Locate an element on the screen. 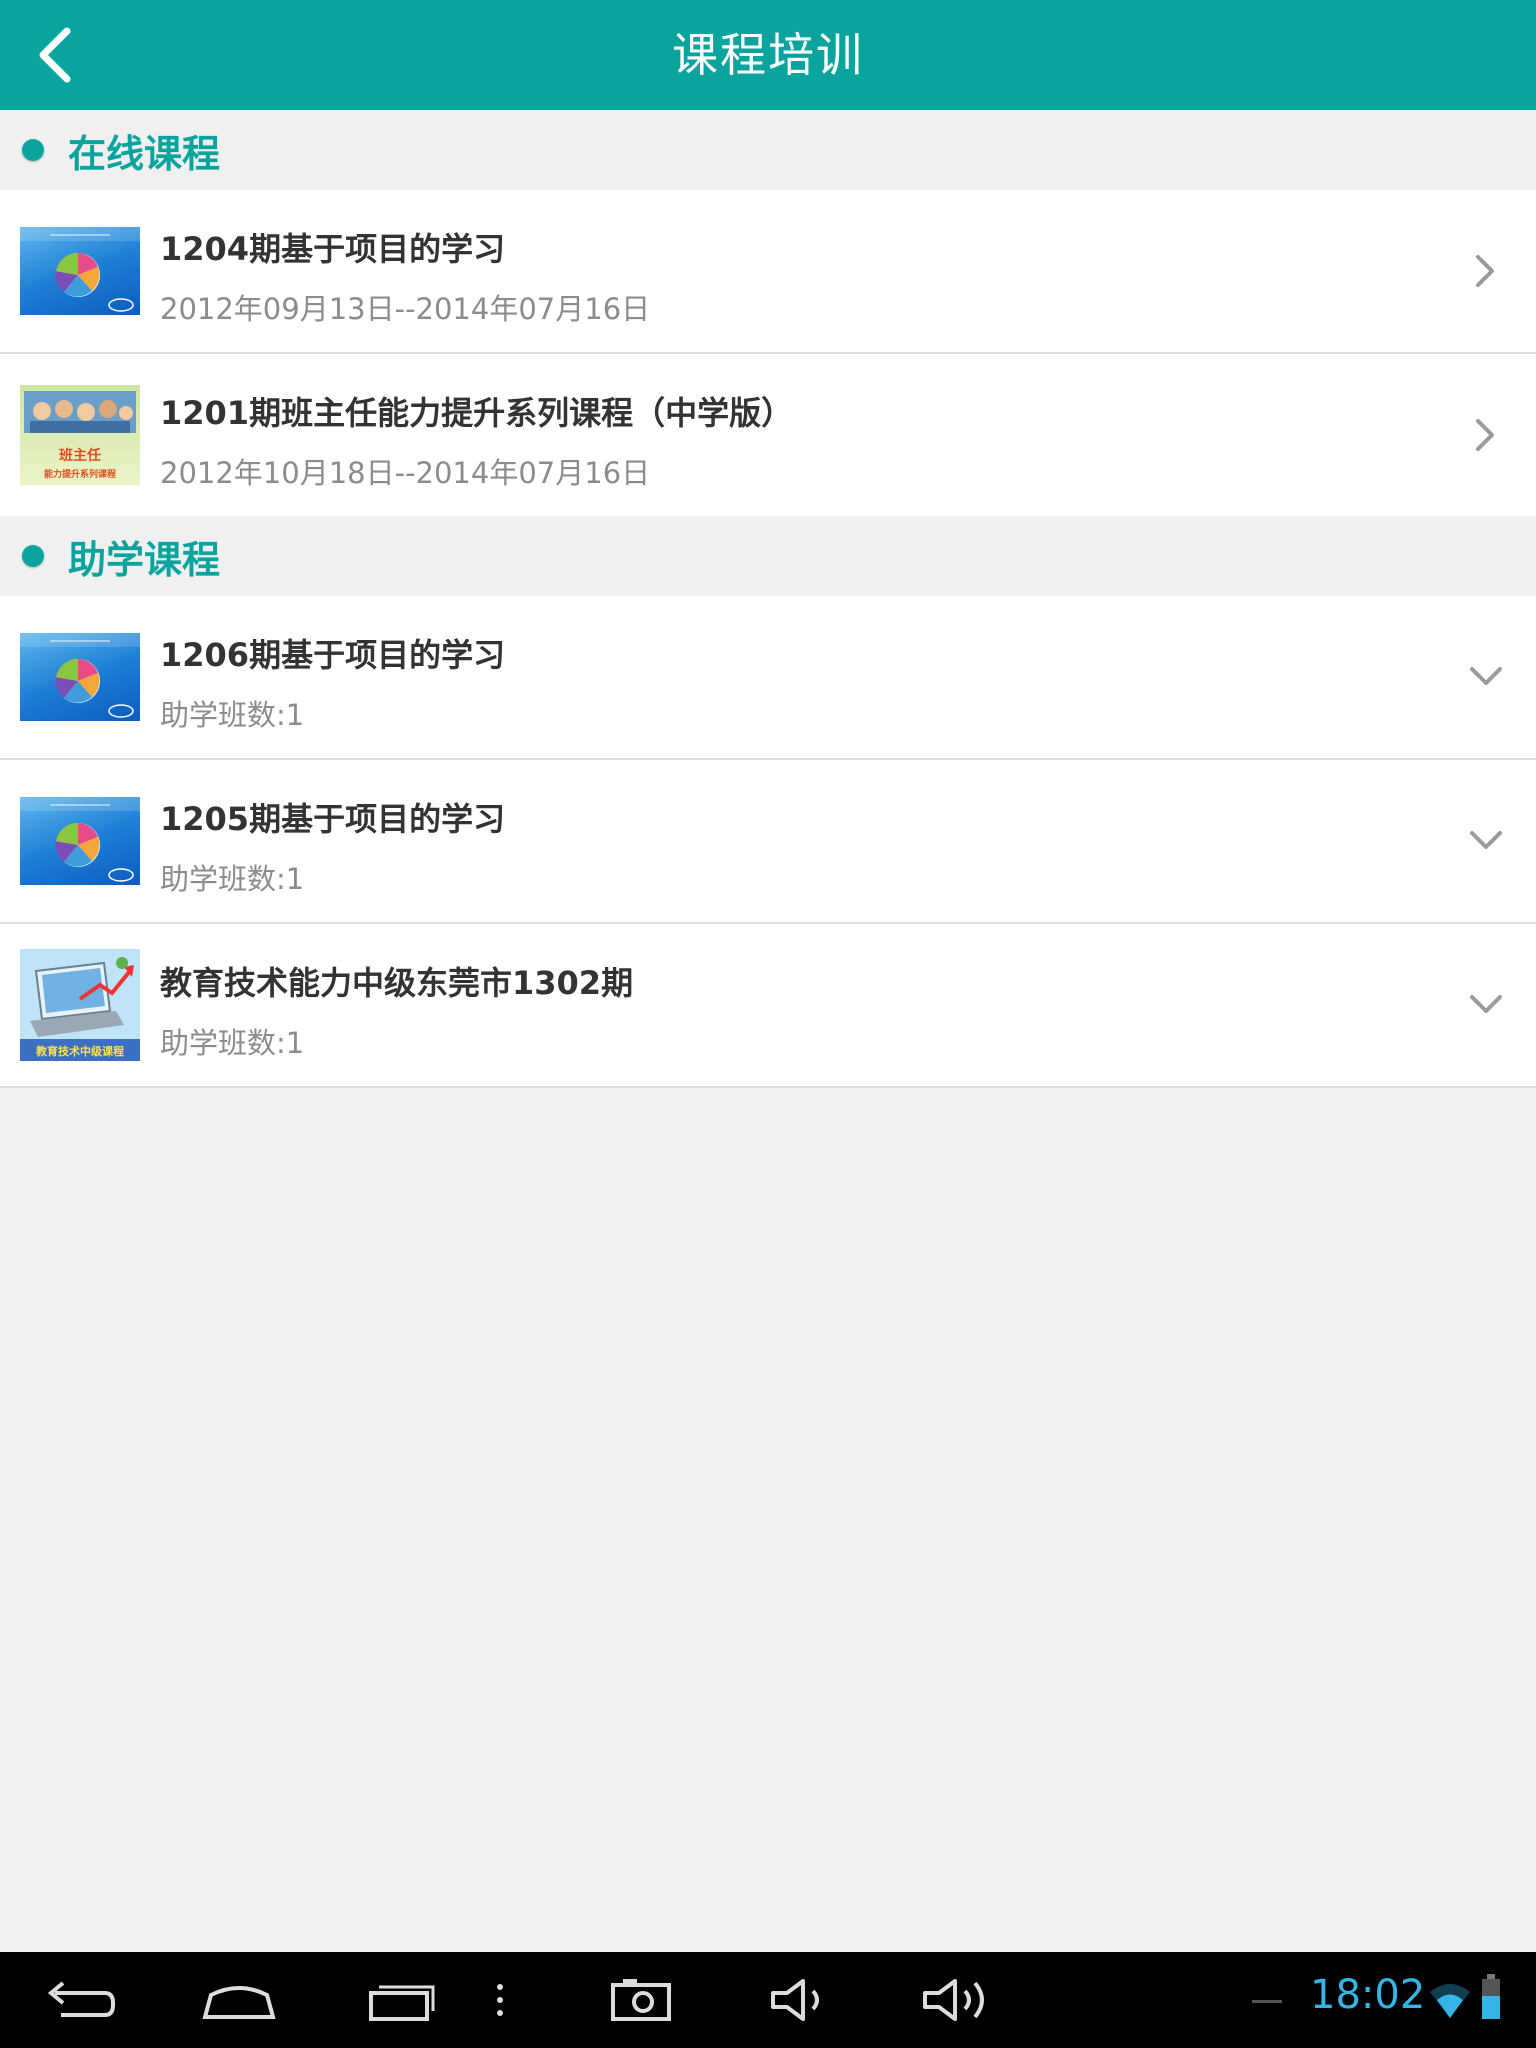 Image resolution: width=1536 pixels, height=2048 pixels. volume-up-icon is located at coordinates (953, 2000).